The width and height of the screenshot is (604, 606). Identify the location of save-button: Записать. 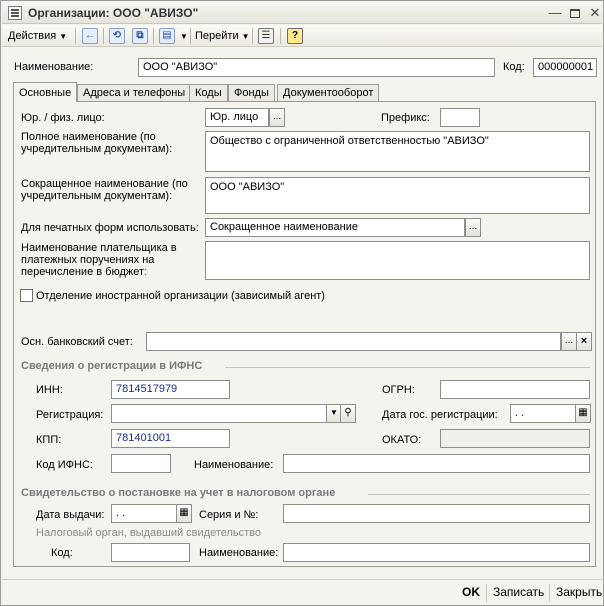
(518, 592).